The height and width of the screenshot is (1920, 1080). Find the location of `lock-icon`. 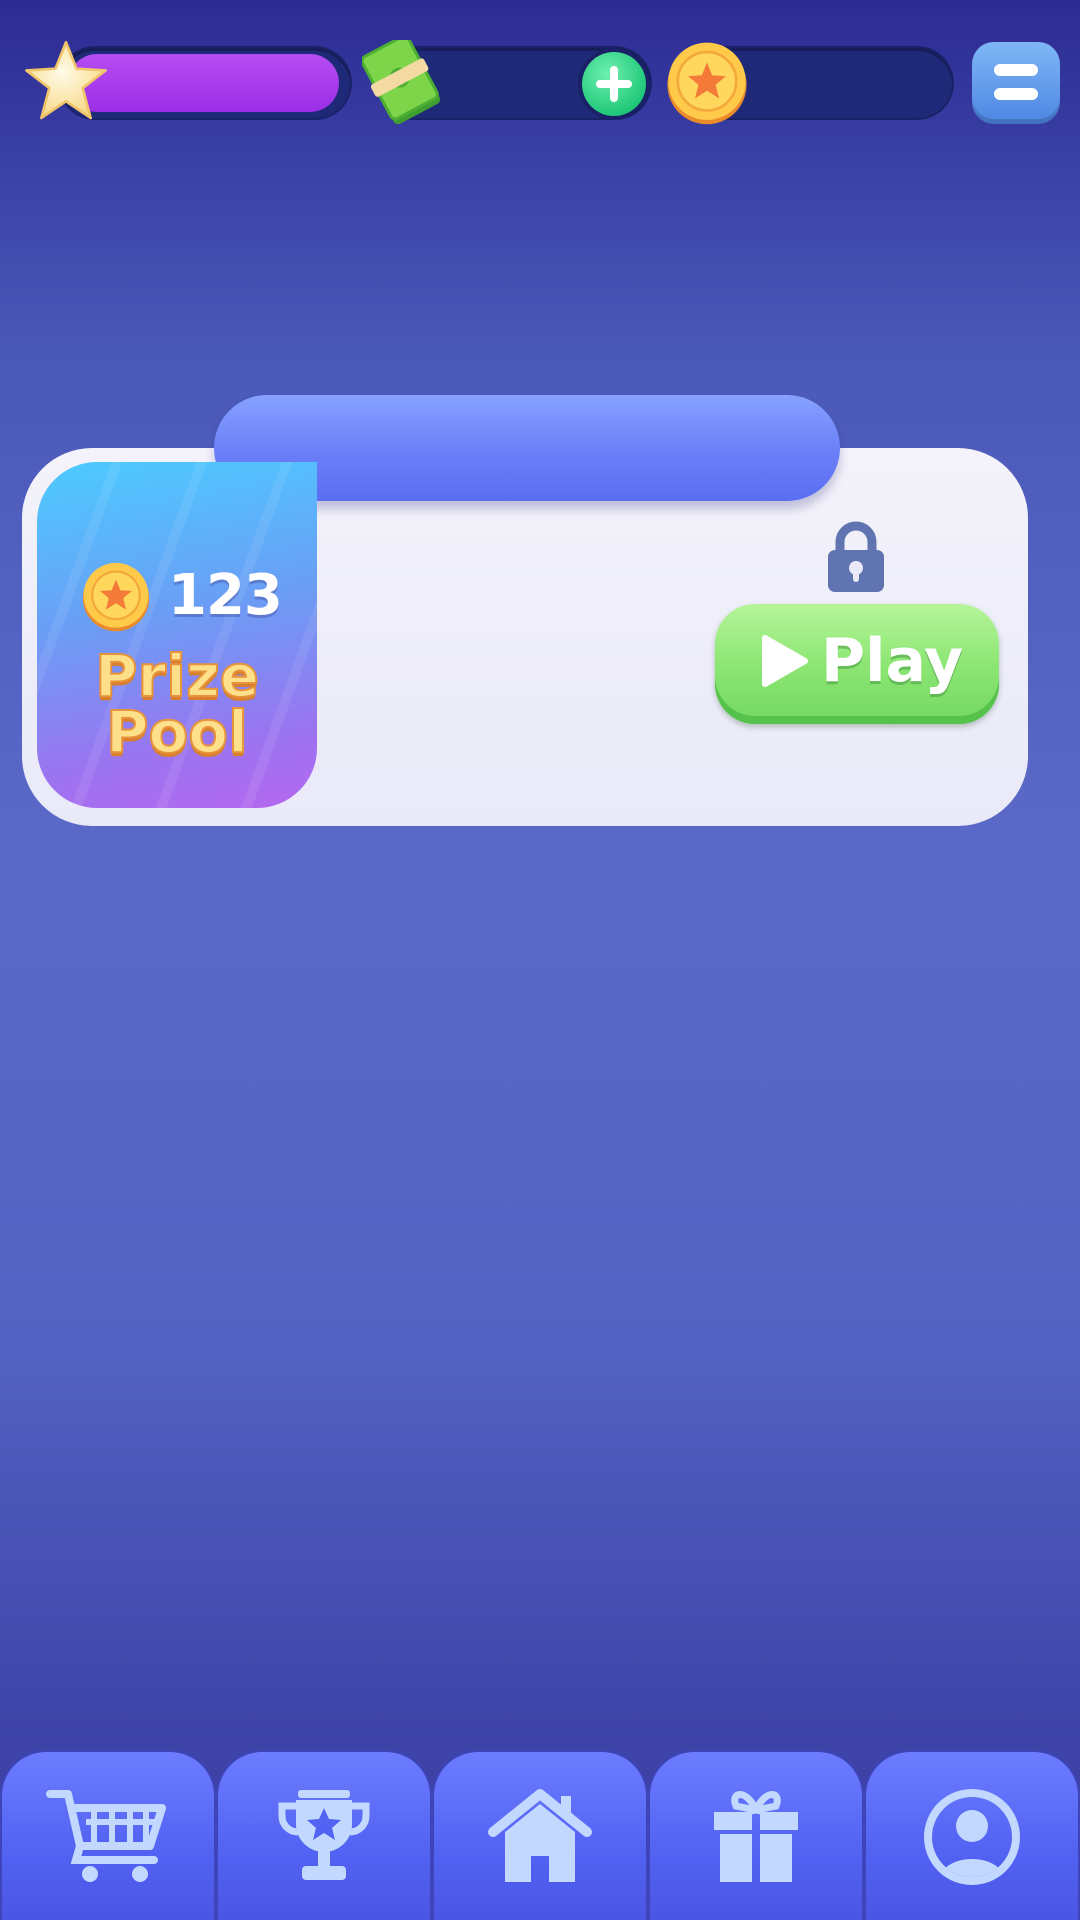

lock-icon is located at coordinates (856, 556).